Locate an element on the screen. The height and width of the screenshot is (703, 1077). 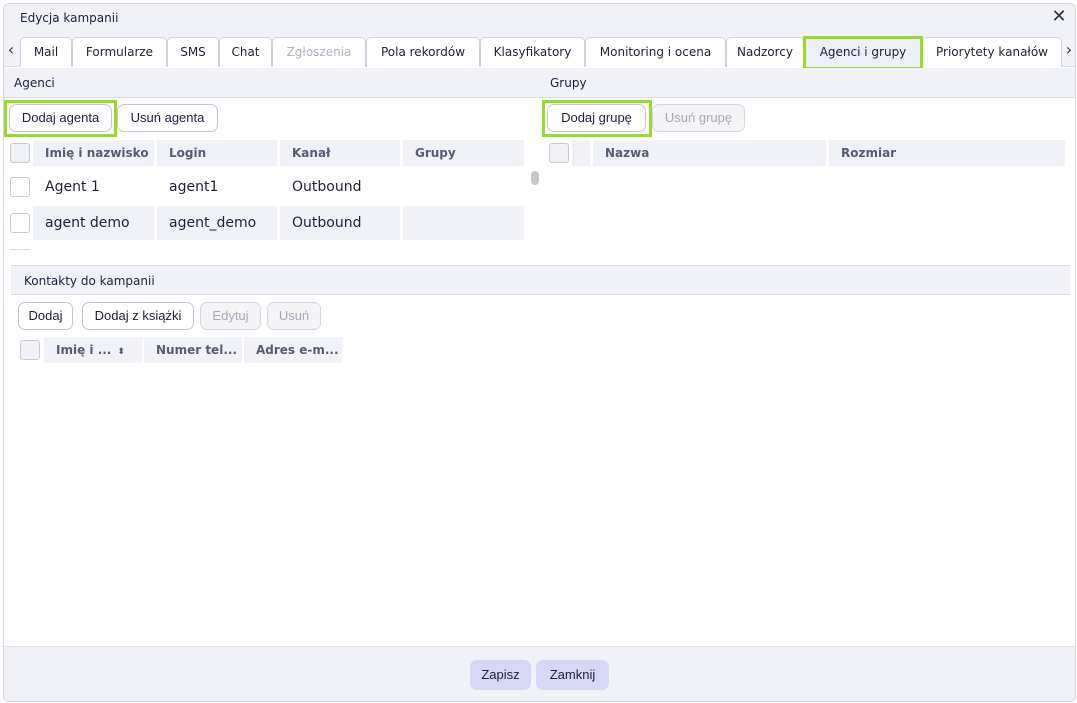
agents-col-groups: Grupy is located at coordinates (463, 153).